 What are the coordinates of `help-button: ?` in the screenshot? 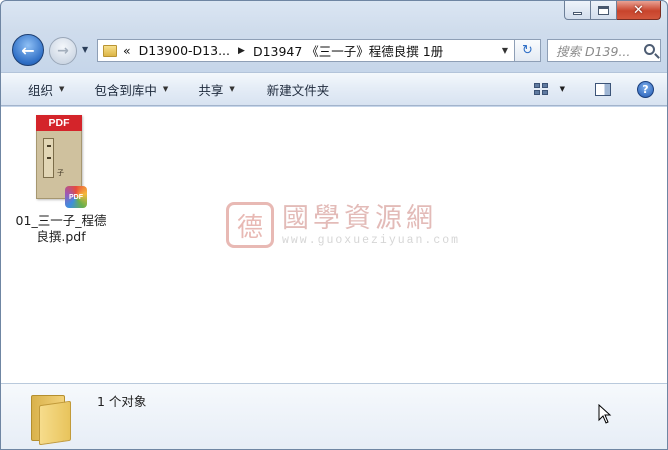 It's located at (645, 89).